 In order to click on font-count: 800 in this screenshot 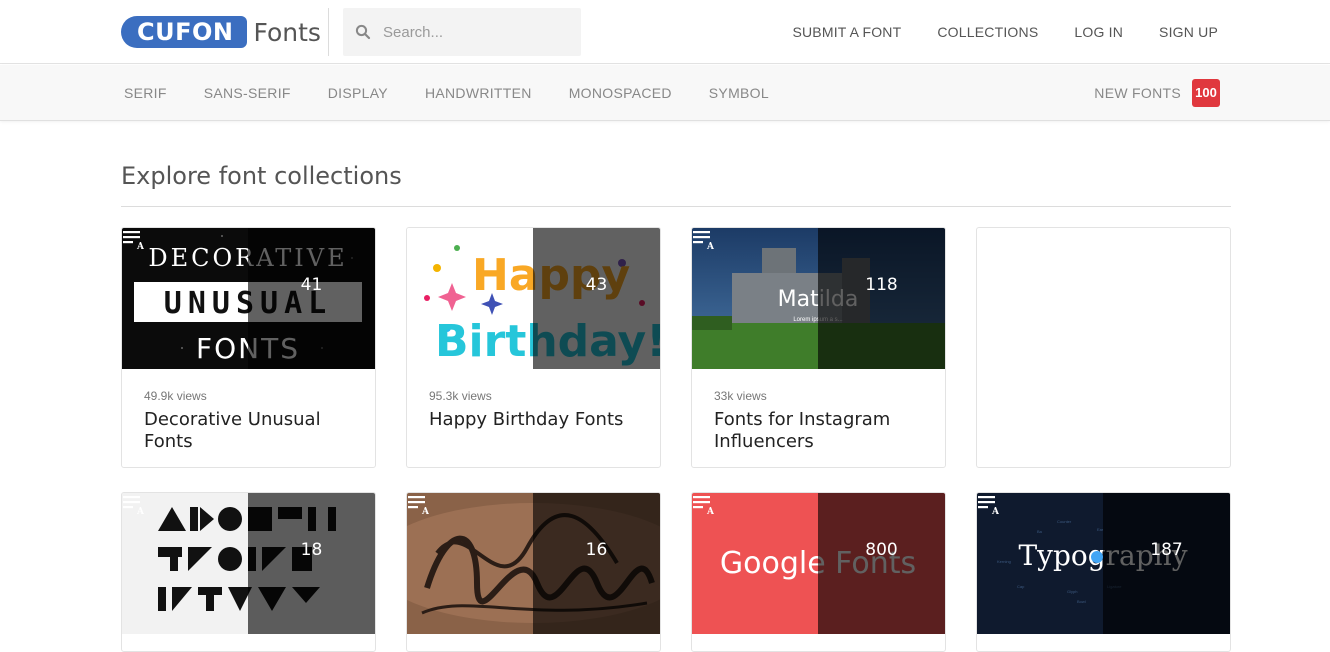, I will do `click(881, 550)`.